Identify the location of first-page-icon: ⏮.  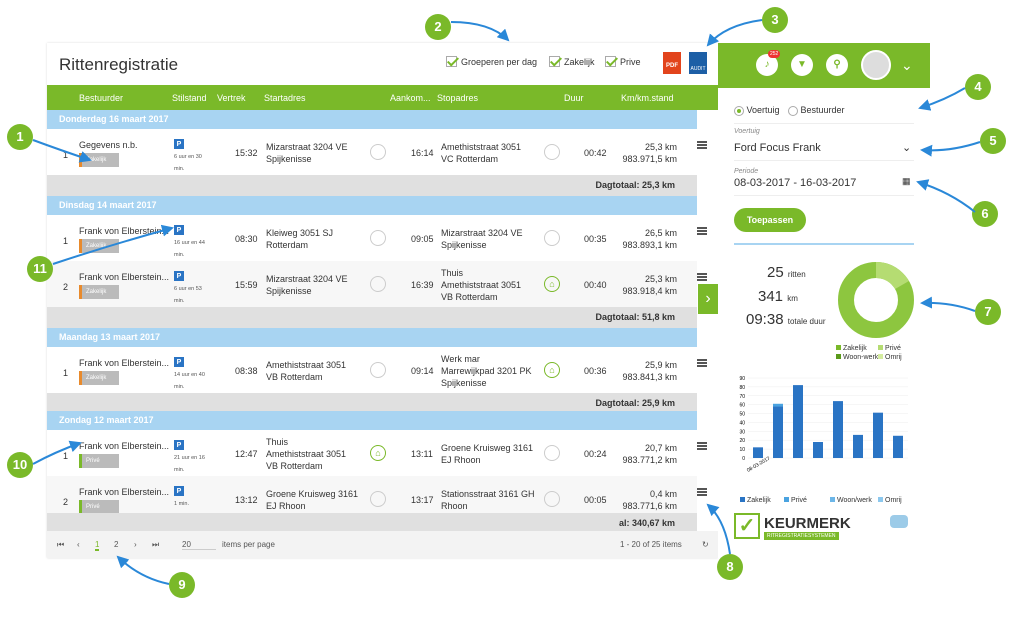
(60, 545).